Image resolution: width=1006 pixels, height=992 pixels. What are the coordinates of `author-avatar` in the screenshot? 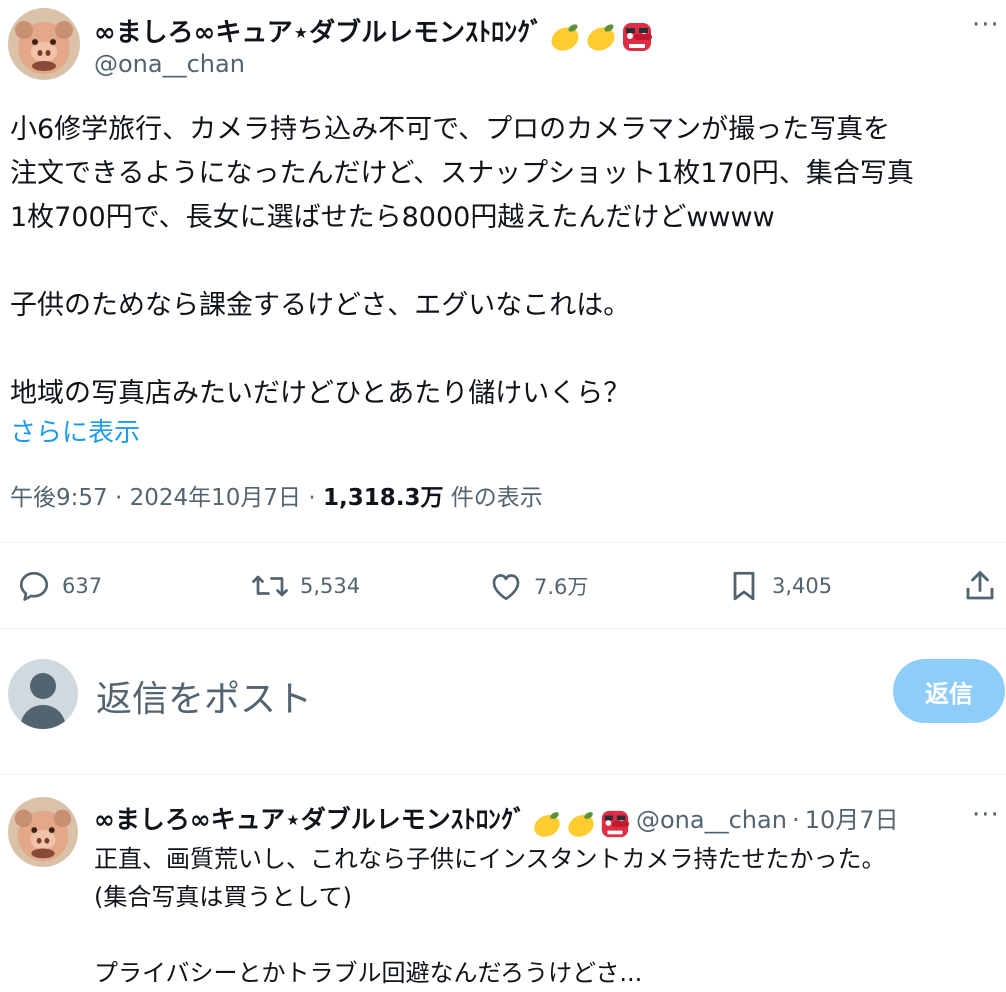 It's located at (44, 44).